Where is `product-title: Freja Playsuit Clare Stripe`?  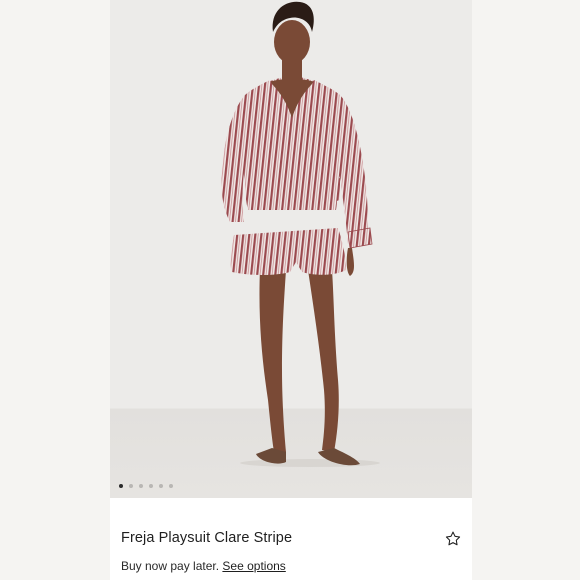 product-title: Freja Playsuit Clare Stripe is located at coordinates (207, 538).